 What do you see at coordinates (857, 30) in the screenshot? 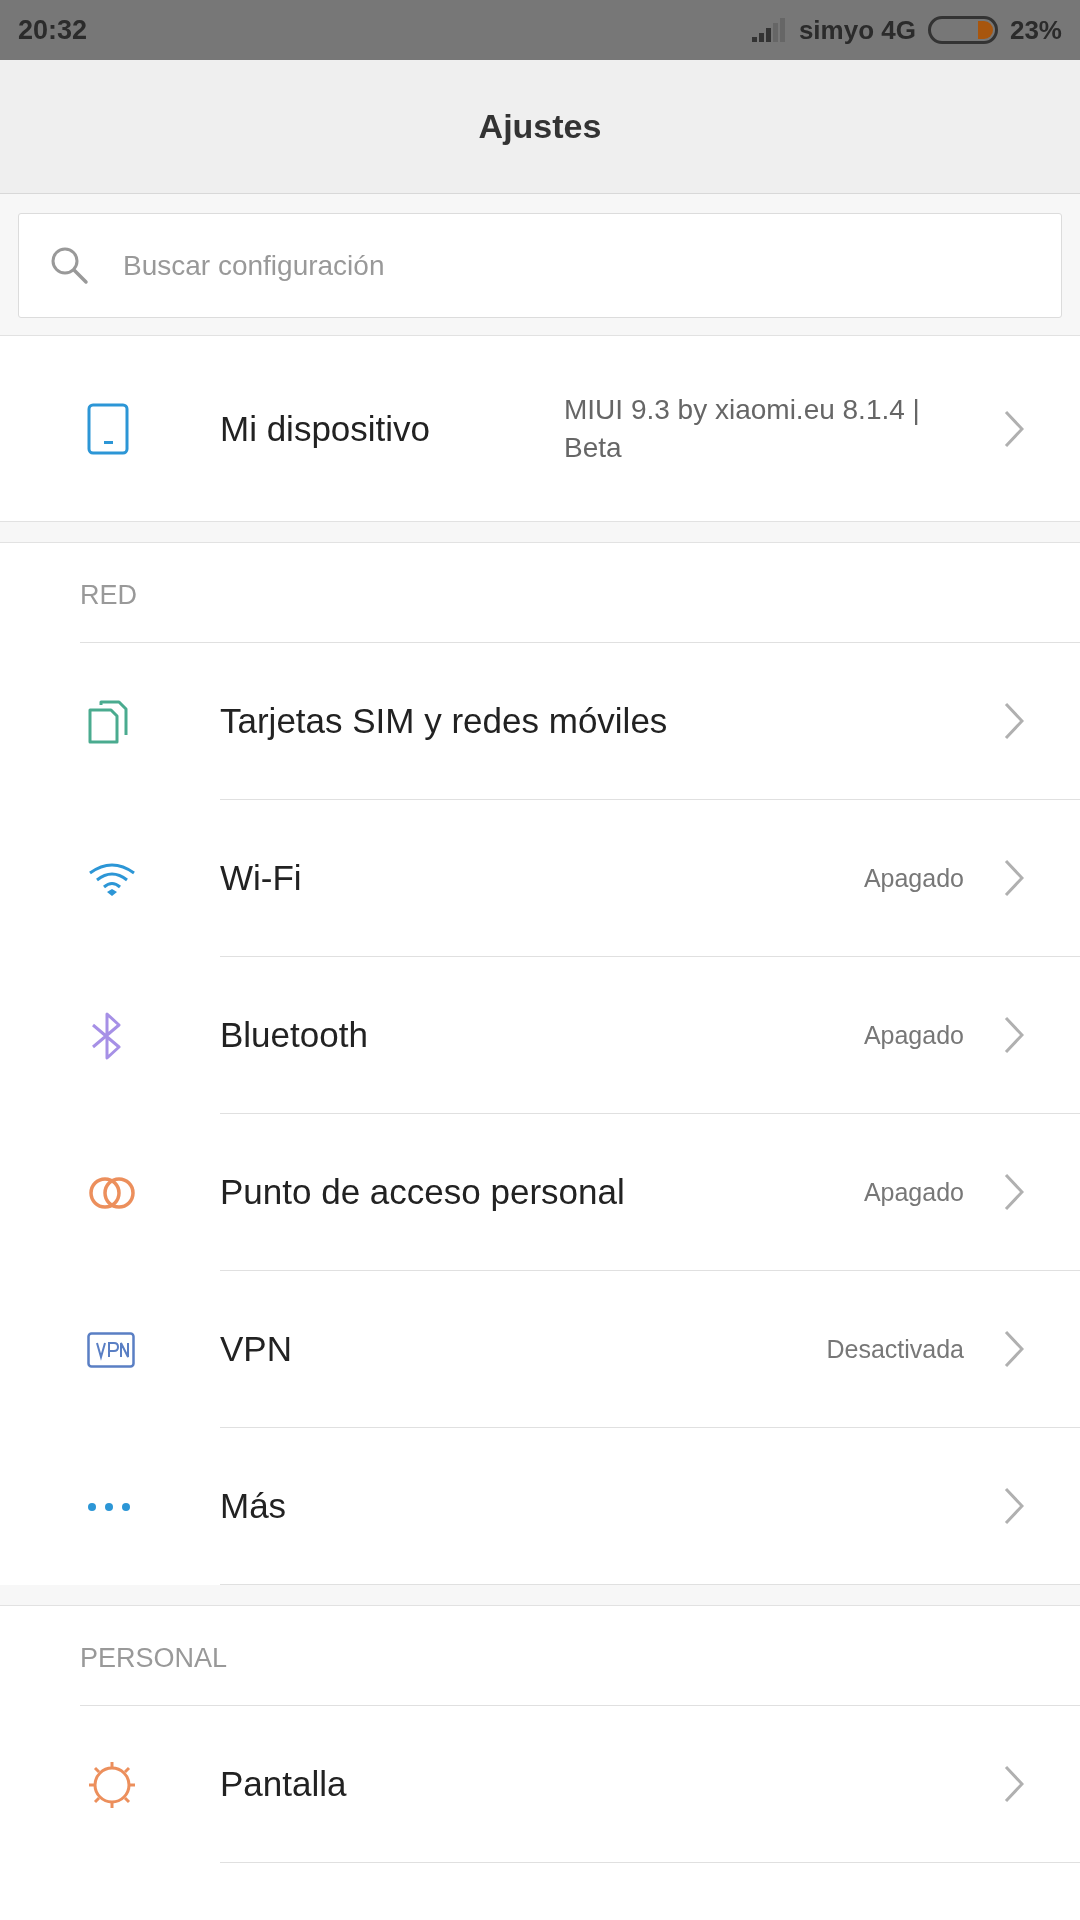
I see `carrier-name: simyo 4G` at bounding box center [857, 30].